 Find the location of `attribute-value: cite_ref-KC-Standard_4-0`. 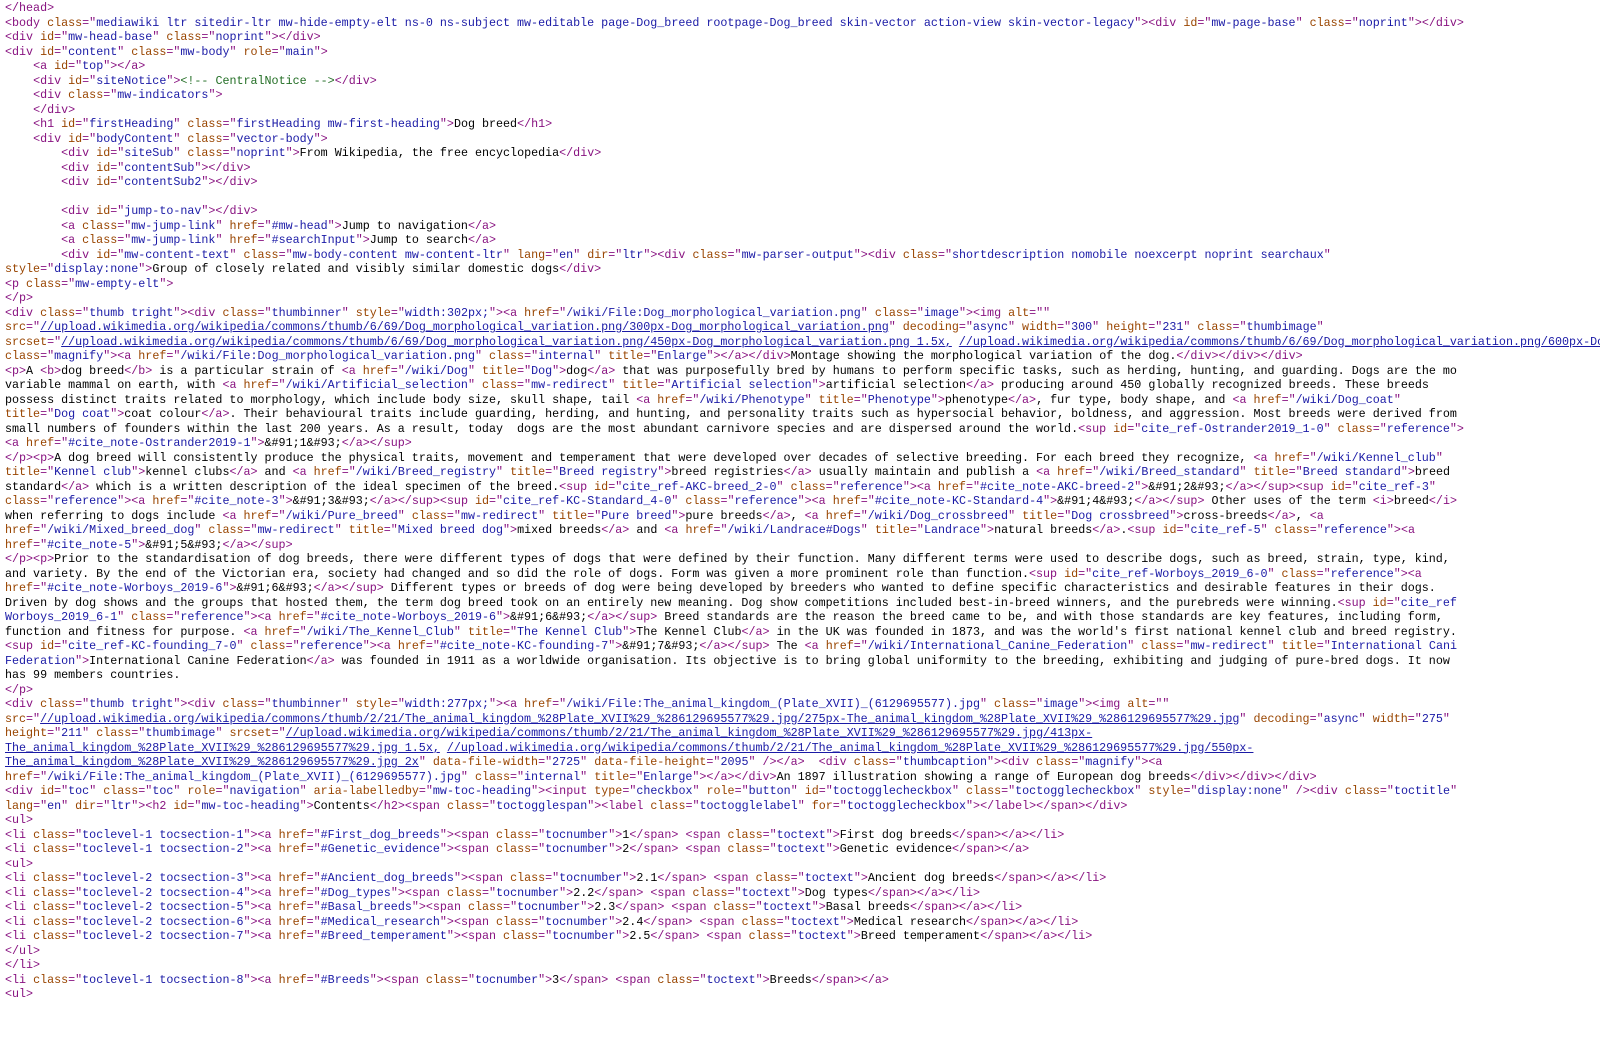

attribute-value: cite_ref-KC-Standard_4-0 is located at coordinates (587, 501).